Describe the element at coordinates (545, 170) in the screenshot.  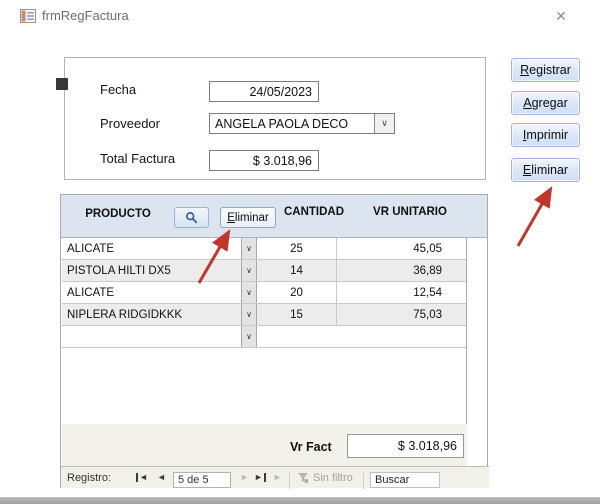
I see `eliminar-button: Eliminar` at that location.